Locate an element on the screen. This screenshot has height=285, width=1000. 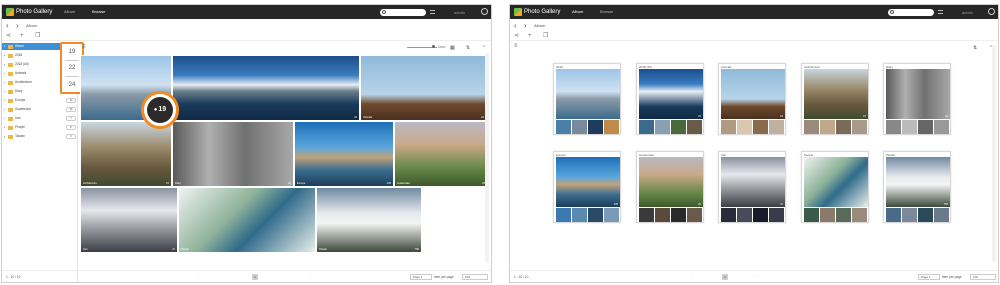
count-badge: 26 is located at coordinates (71, 109).